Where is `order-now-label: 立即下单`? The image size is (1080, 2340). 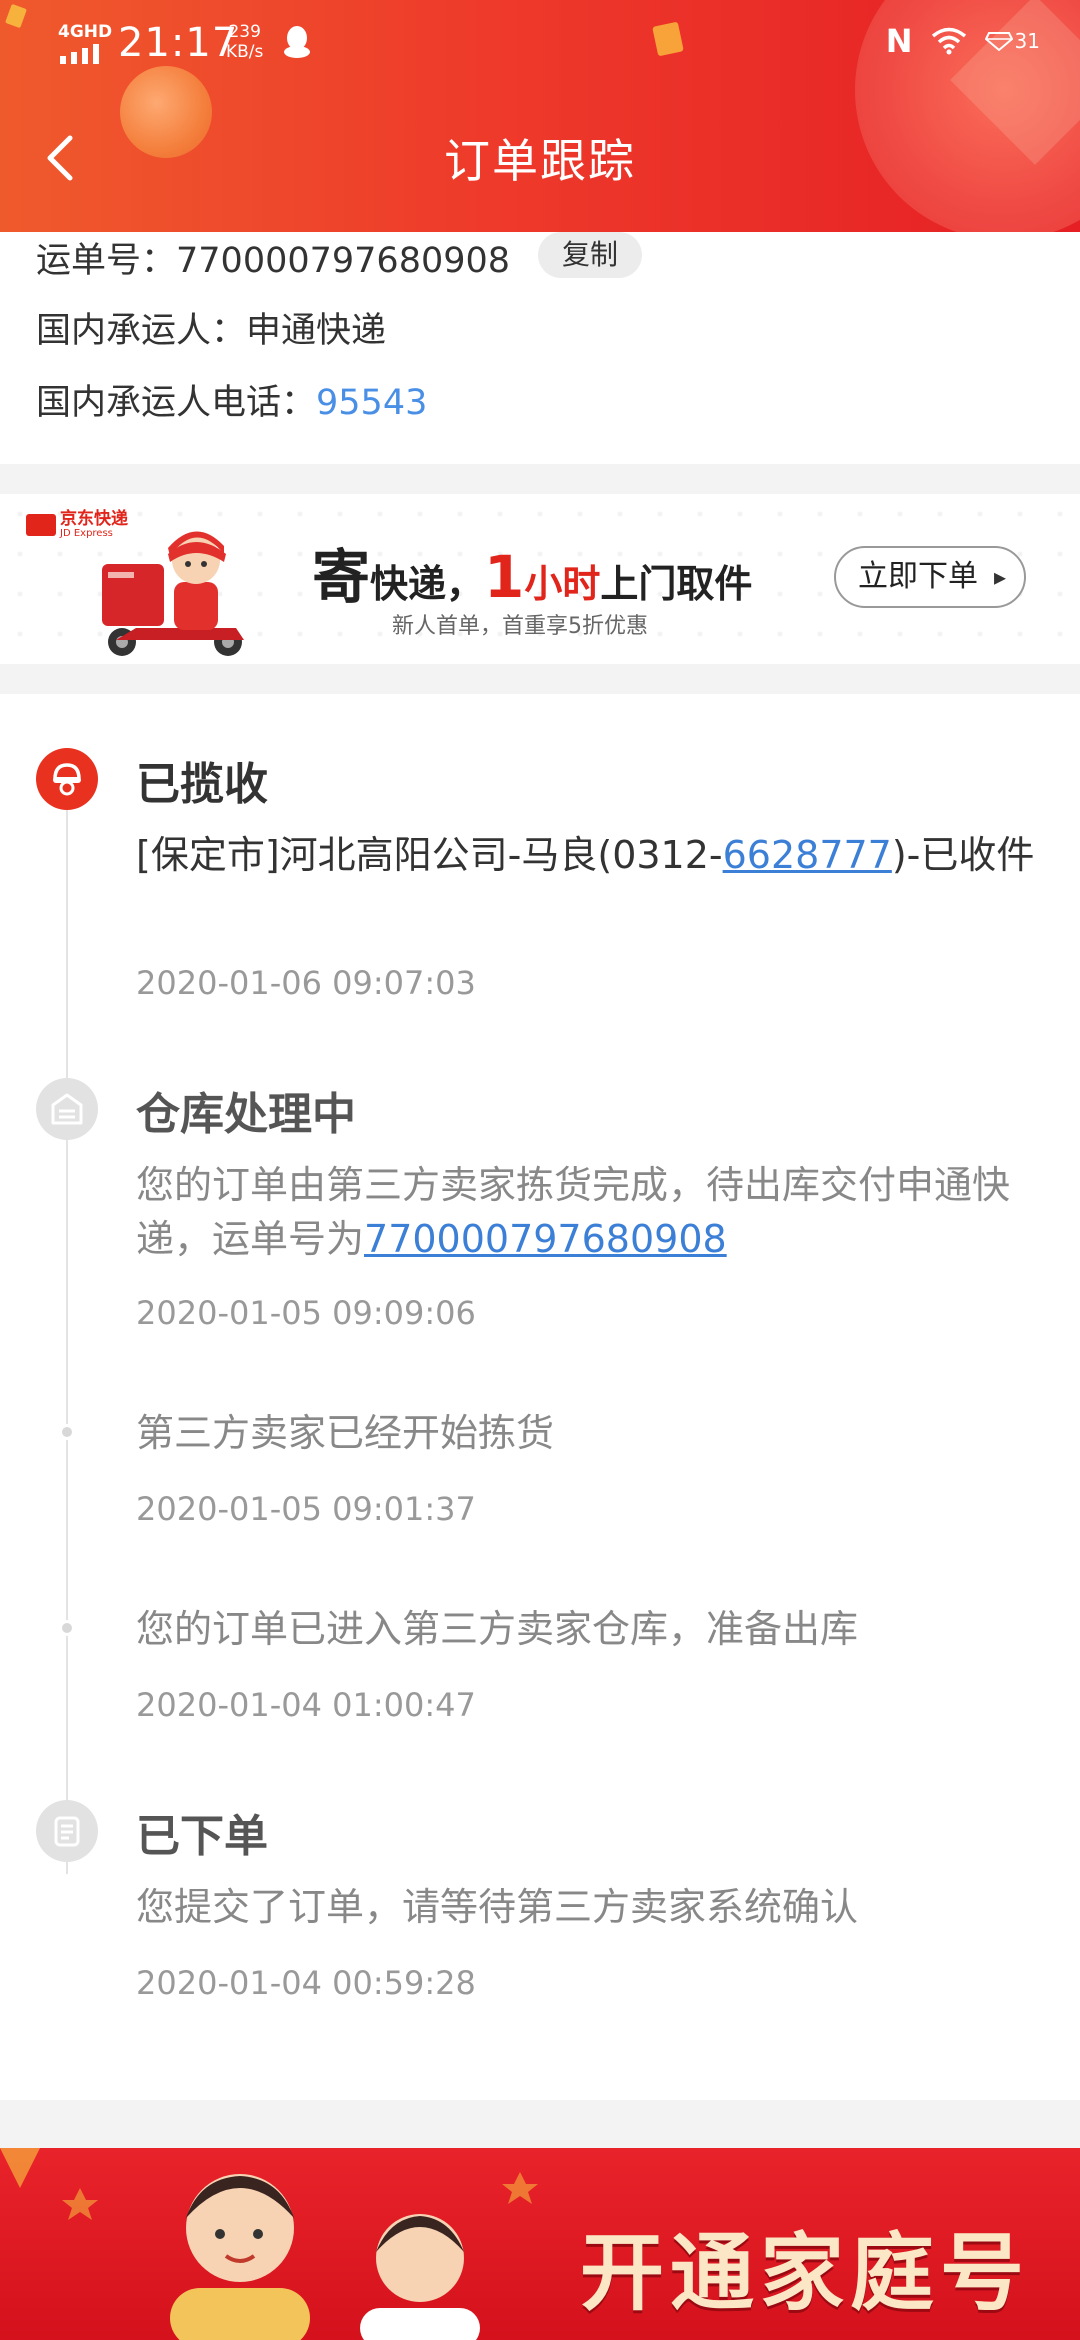
order-now-label: 立即下单 is located at coordinates (918, 576).